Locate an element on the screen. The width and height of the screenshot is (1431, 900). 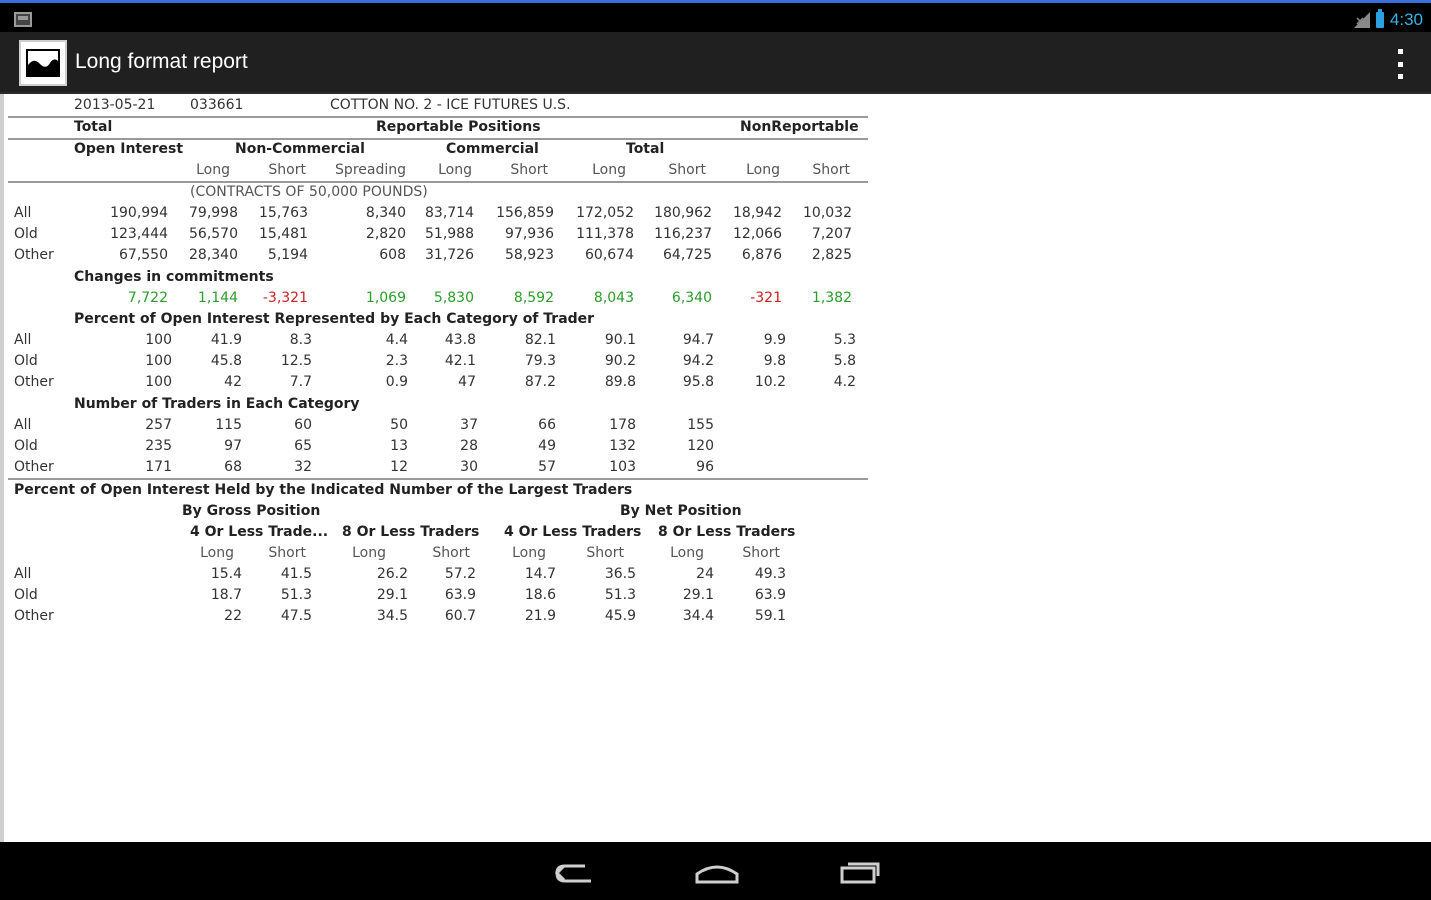
cell: 42 is located at coordinates (233, 382).